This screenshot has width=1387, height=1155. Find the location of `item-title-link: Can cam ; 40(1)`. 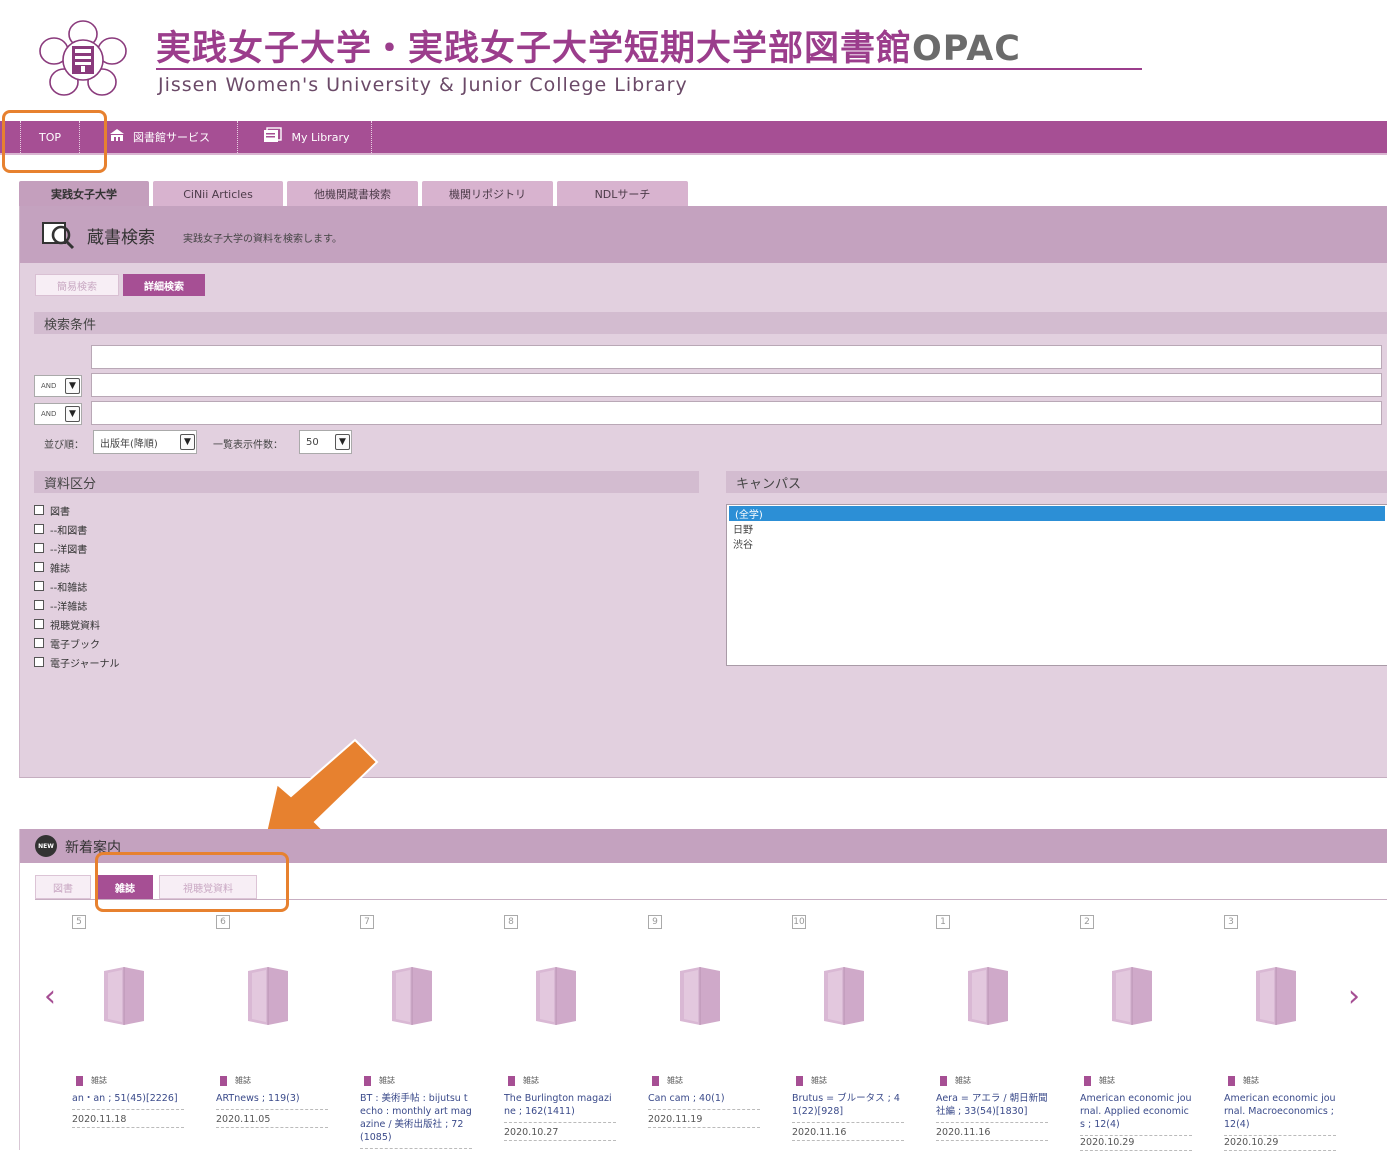

item-title-link: Can cam ; 40(1) is located at coordinates (704, 1101).